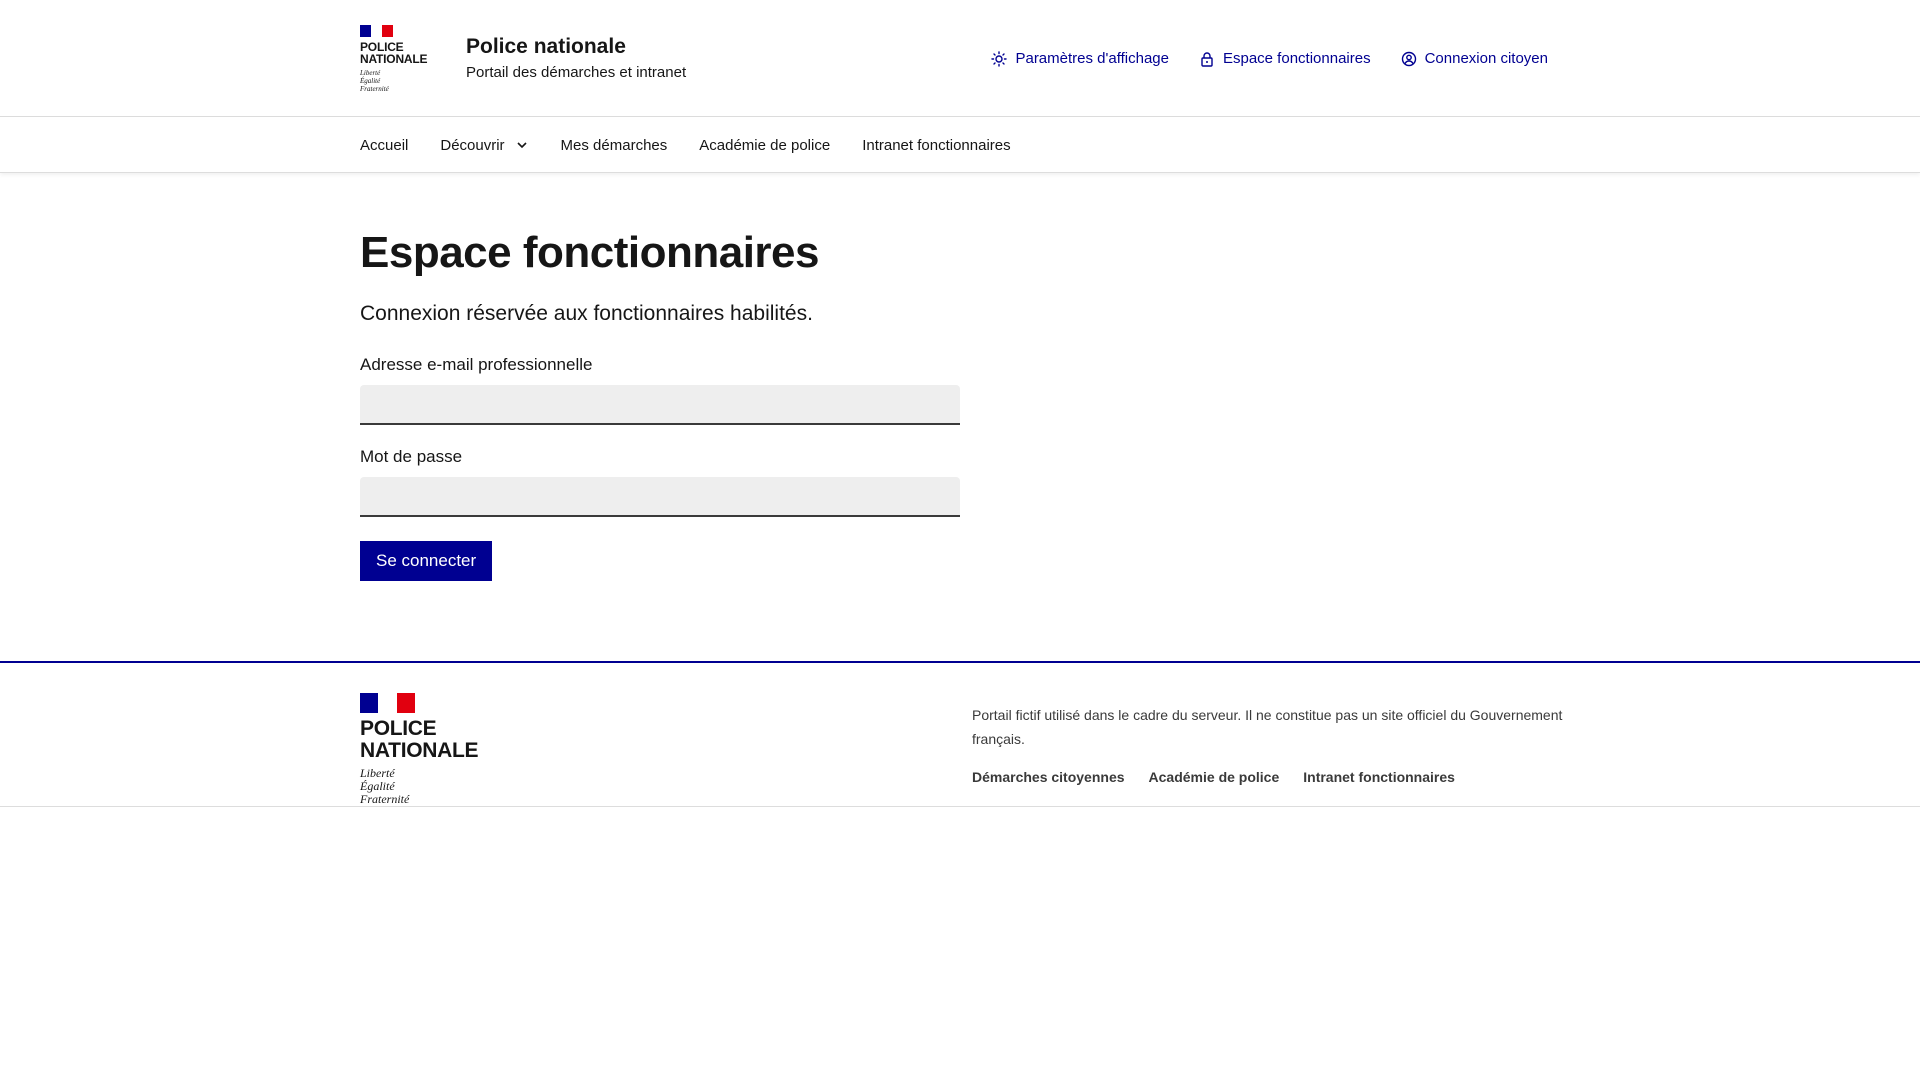 This screenshot has height=1080, width=1920. I want to click on footer-logo-text: POLICE NATIONALE, so click(430, 740).